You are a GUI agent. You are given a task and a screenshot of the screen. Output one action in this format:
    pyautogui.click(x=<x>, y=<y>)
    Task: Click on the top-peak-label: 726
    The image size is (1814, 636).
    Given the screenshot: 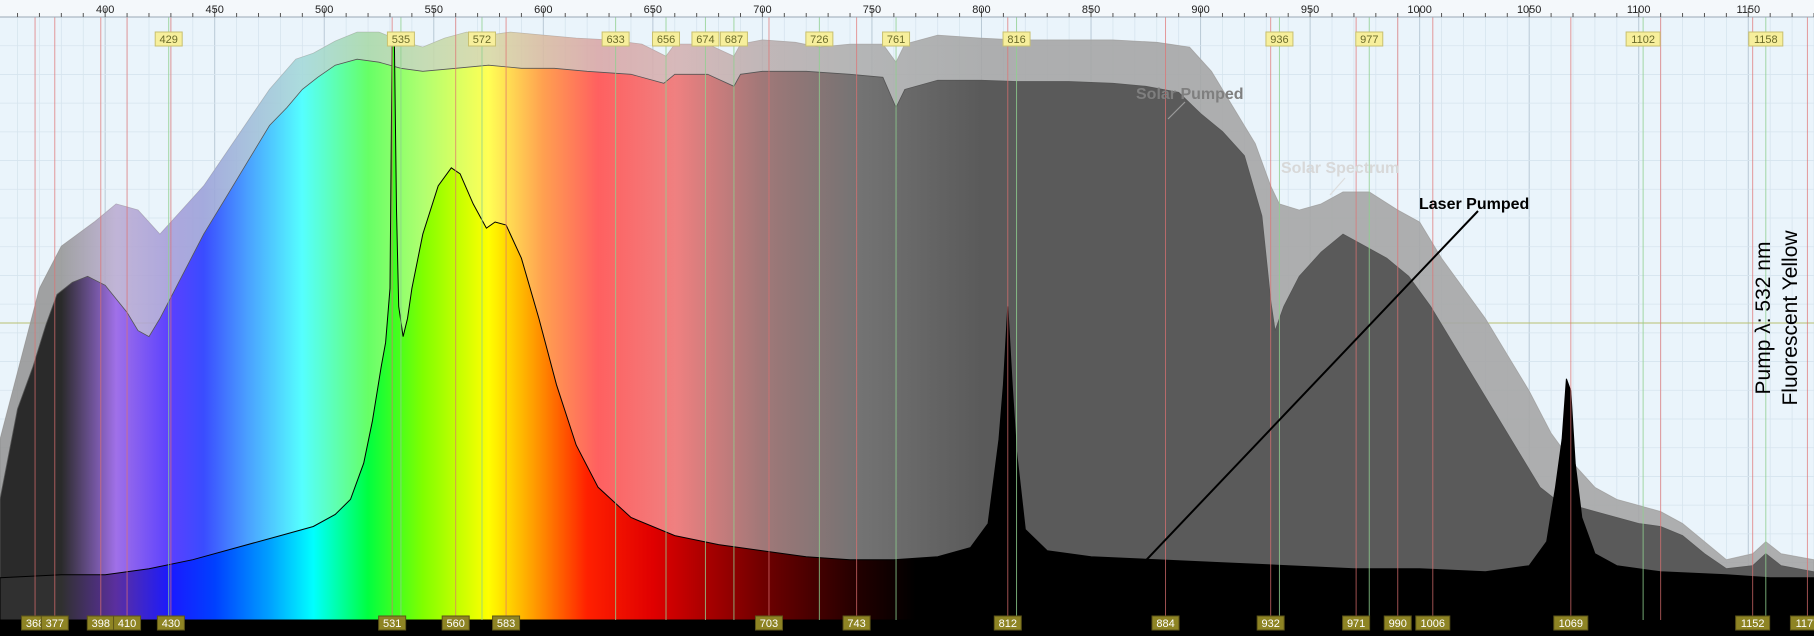 What is the action you would take?
    pyautogui.click(x=819, y=39)
    